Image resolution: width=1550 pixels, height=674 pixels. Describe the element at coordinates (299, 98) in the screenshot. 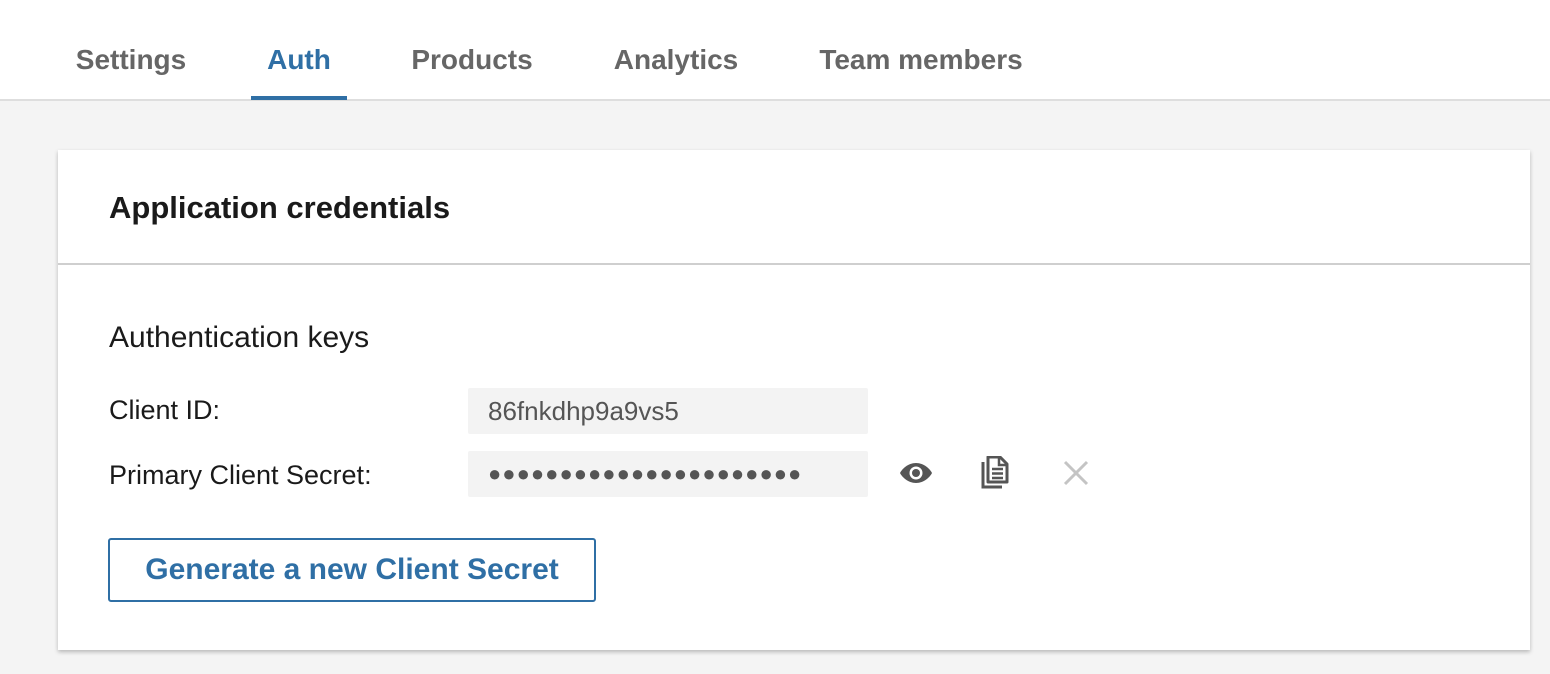

I see `active-tab-indicator` at that location.